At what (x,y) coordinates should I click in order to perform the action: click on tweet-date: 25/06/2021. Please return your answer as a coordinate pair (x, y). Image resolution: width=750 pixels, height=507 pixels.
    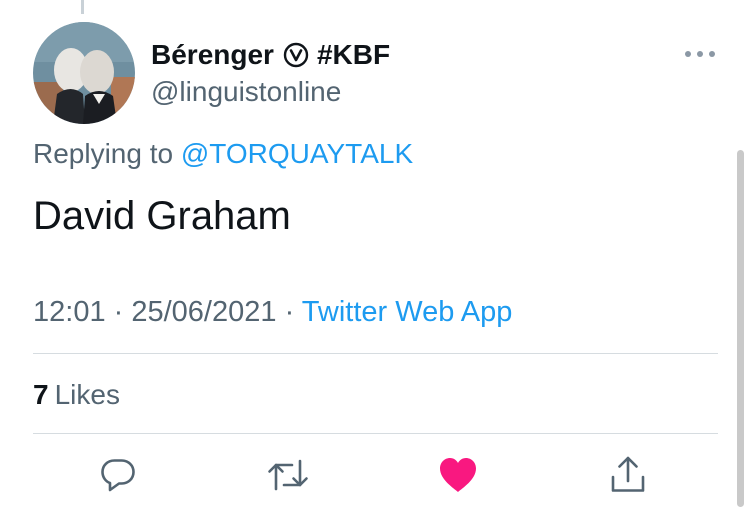
    Looking at the image, I should click on (203, 312).